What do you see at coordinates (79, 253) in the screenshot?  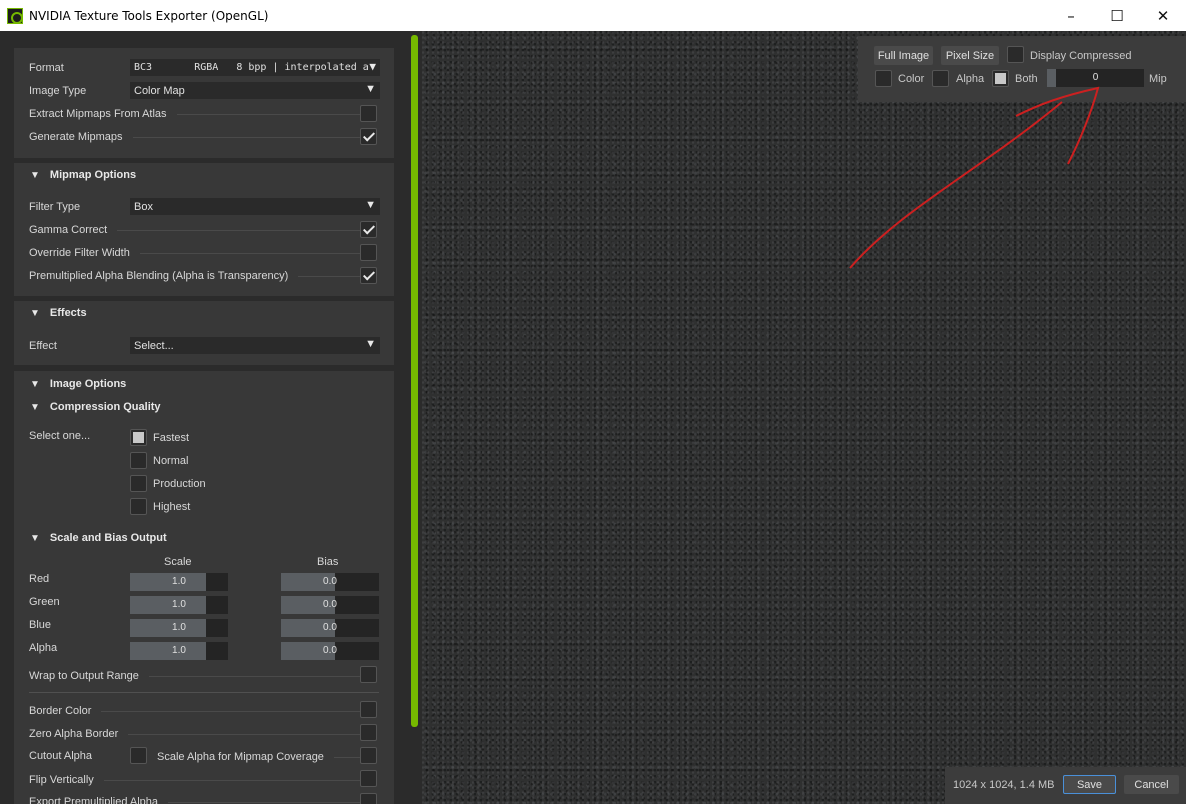 I see `override-filter-width-label: Override Filter Width` at bounding box center [79, 253].